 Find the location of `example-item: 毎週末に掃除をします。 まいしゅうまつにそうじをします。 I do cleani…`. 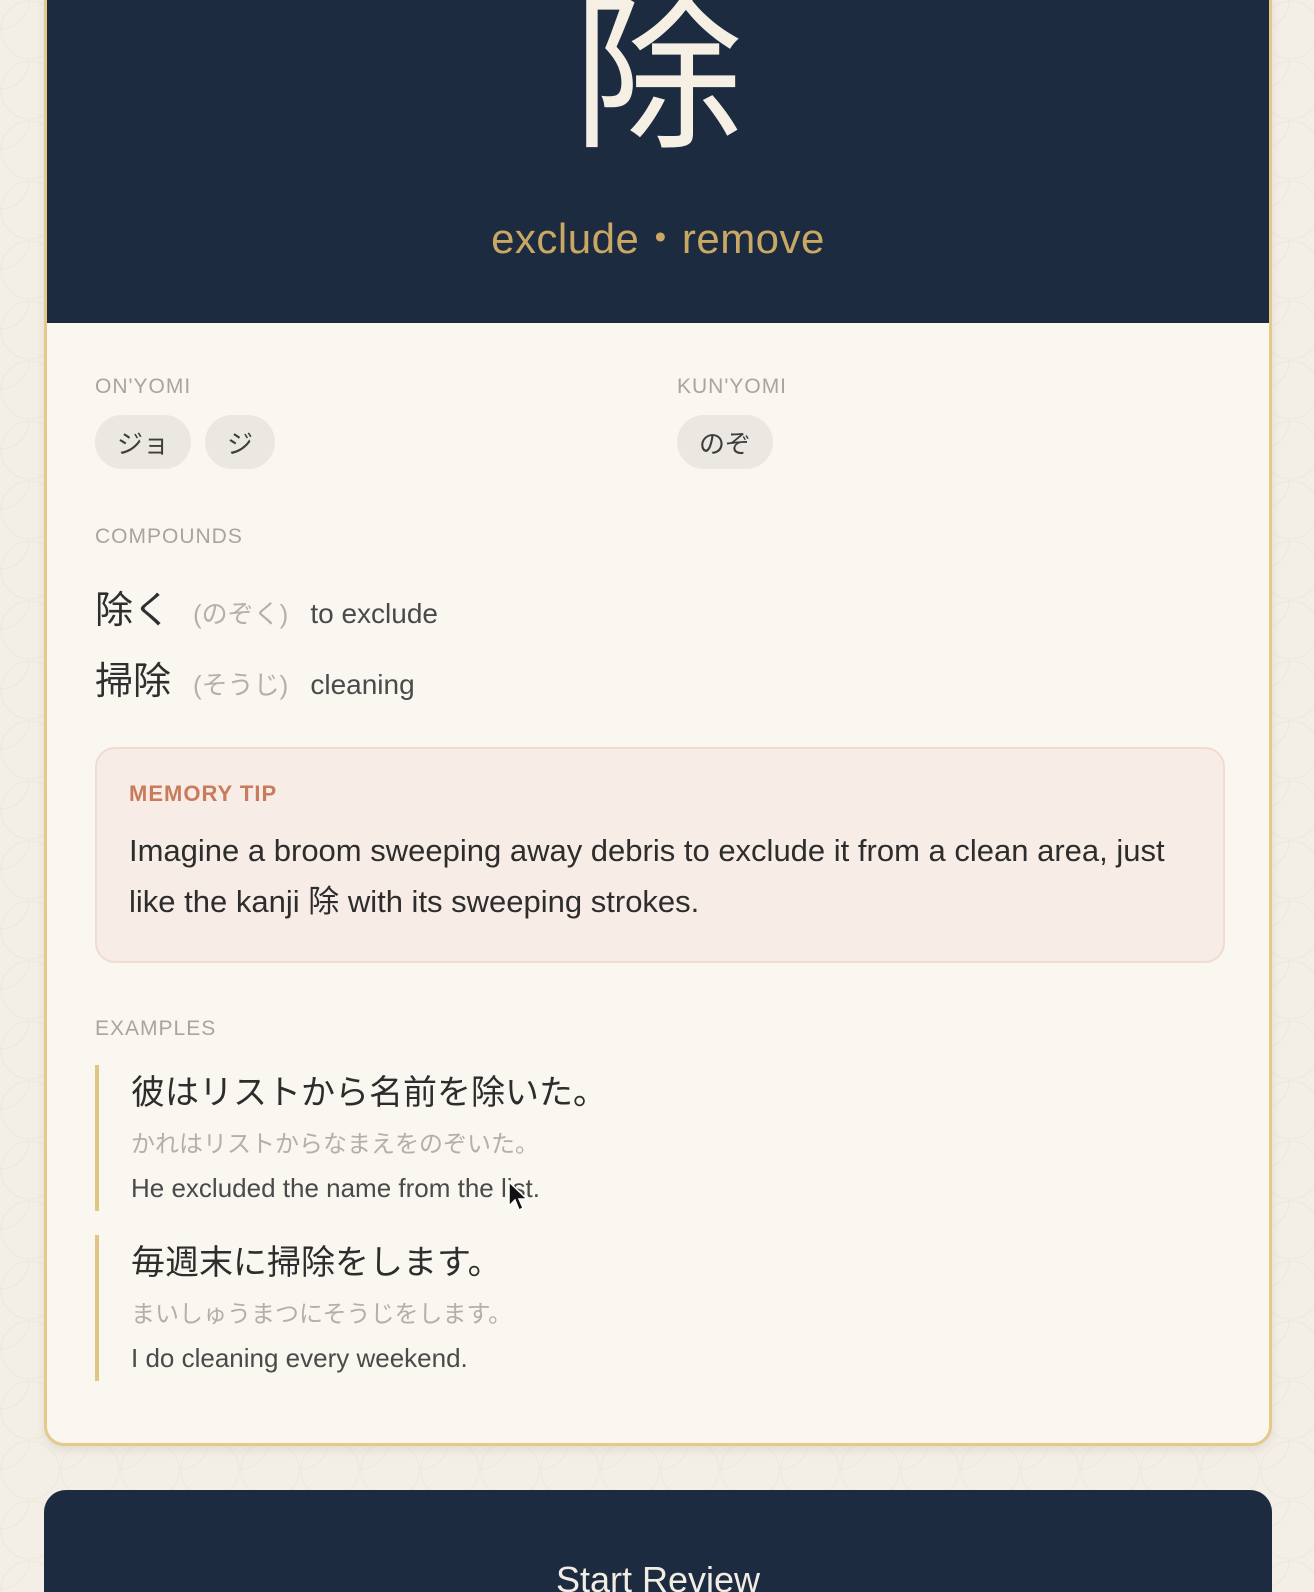

example-item: 毎週末に掃除をします。 まいしゅうまつにそうじをします。 I do cleani… is located at coordinates (303, 1308).